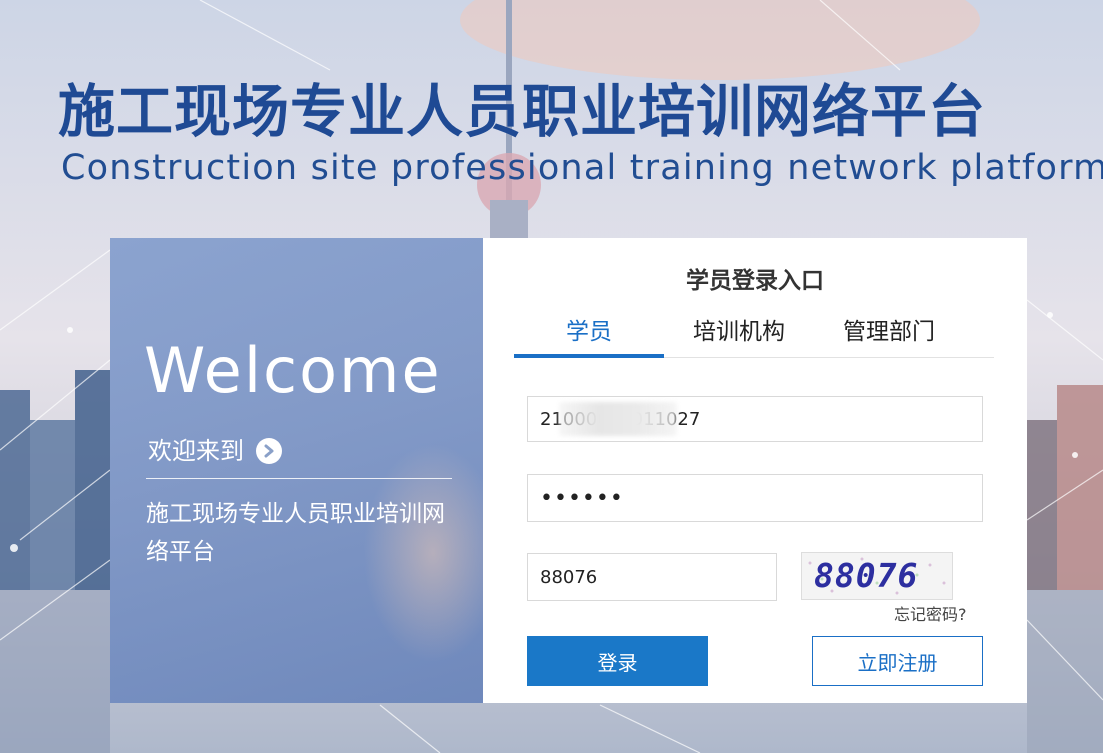  I want to click on register-button: 立即注册, so click(897, 661).